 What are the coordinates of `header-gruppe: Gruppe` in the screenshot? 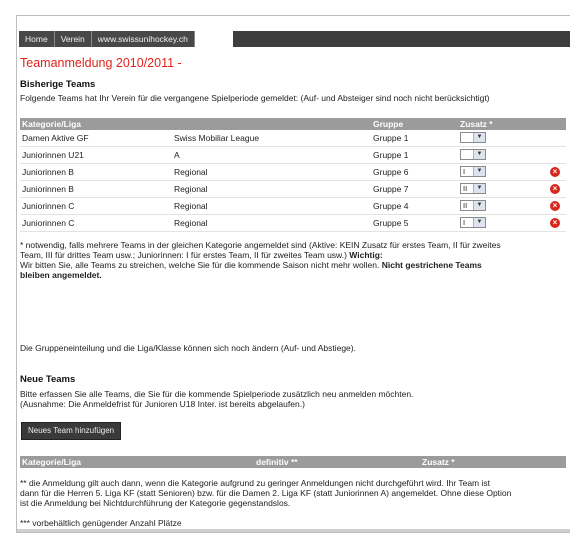 It's located at (388, 124).